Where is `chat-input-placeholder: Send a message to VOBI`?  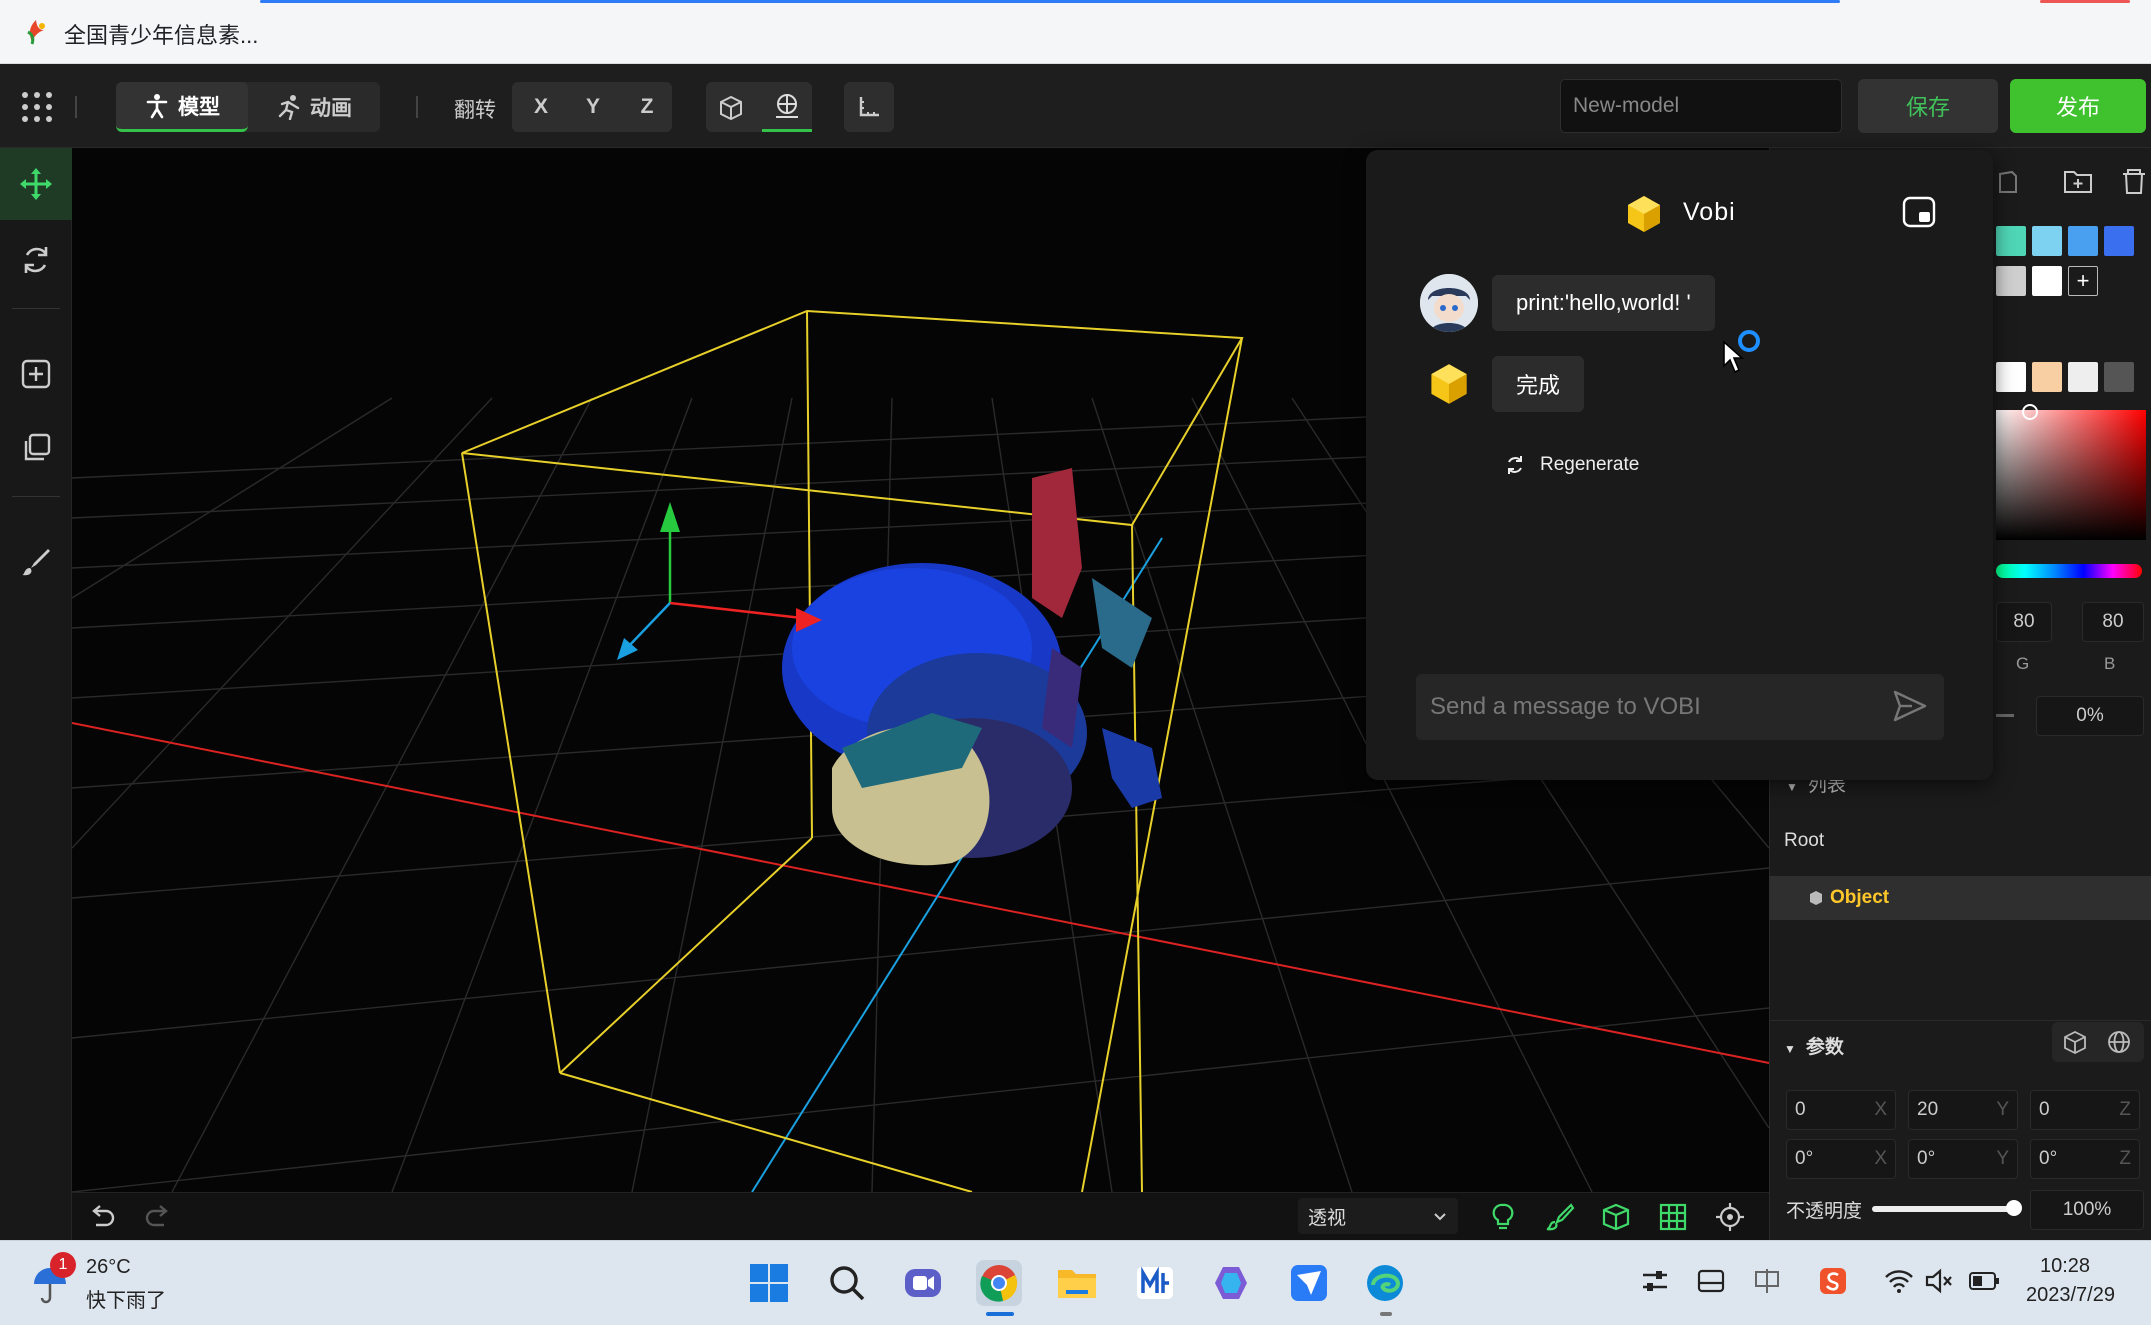
chat-input-placeholder: Send a message to VOBI is located at coordinates (1565, 706).